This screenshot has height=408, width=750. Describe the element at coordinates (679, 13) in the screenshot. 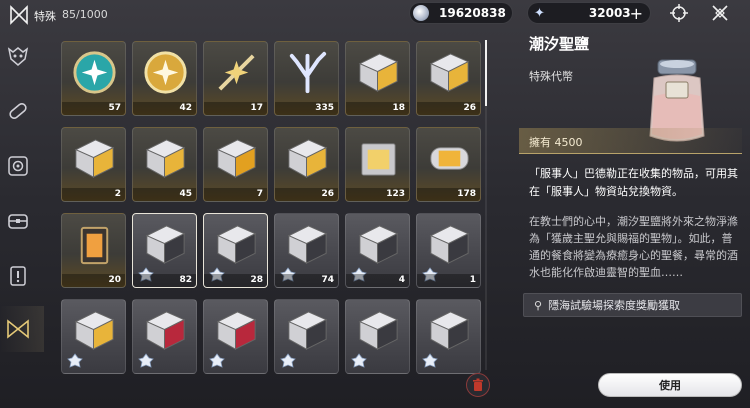

I see `compass-icon` at that location.